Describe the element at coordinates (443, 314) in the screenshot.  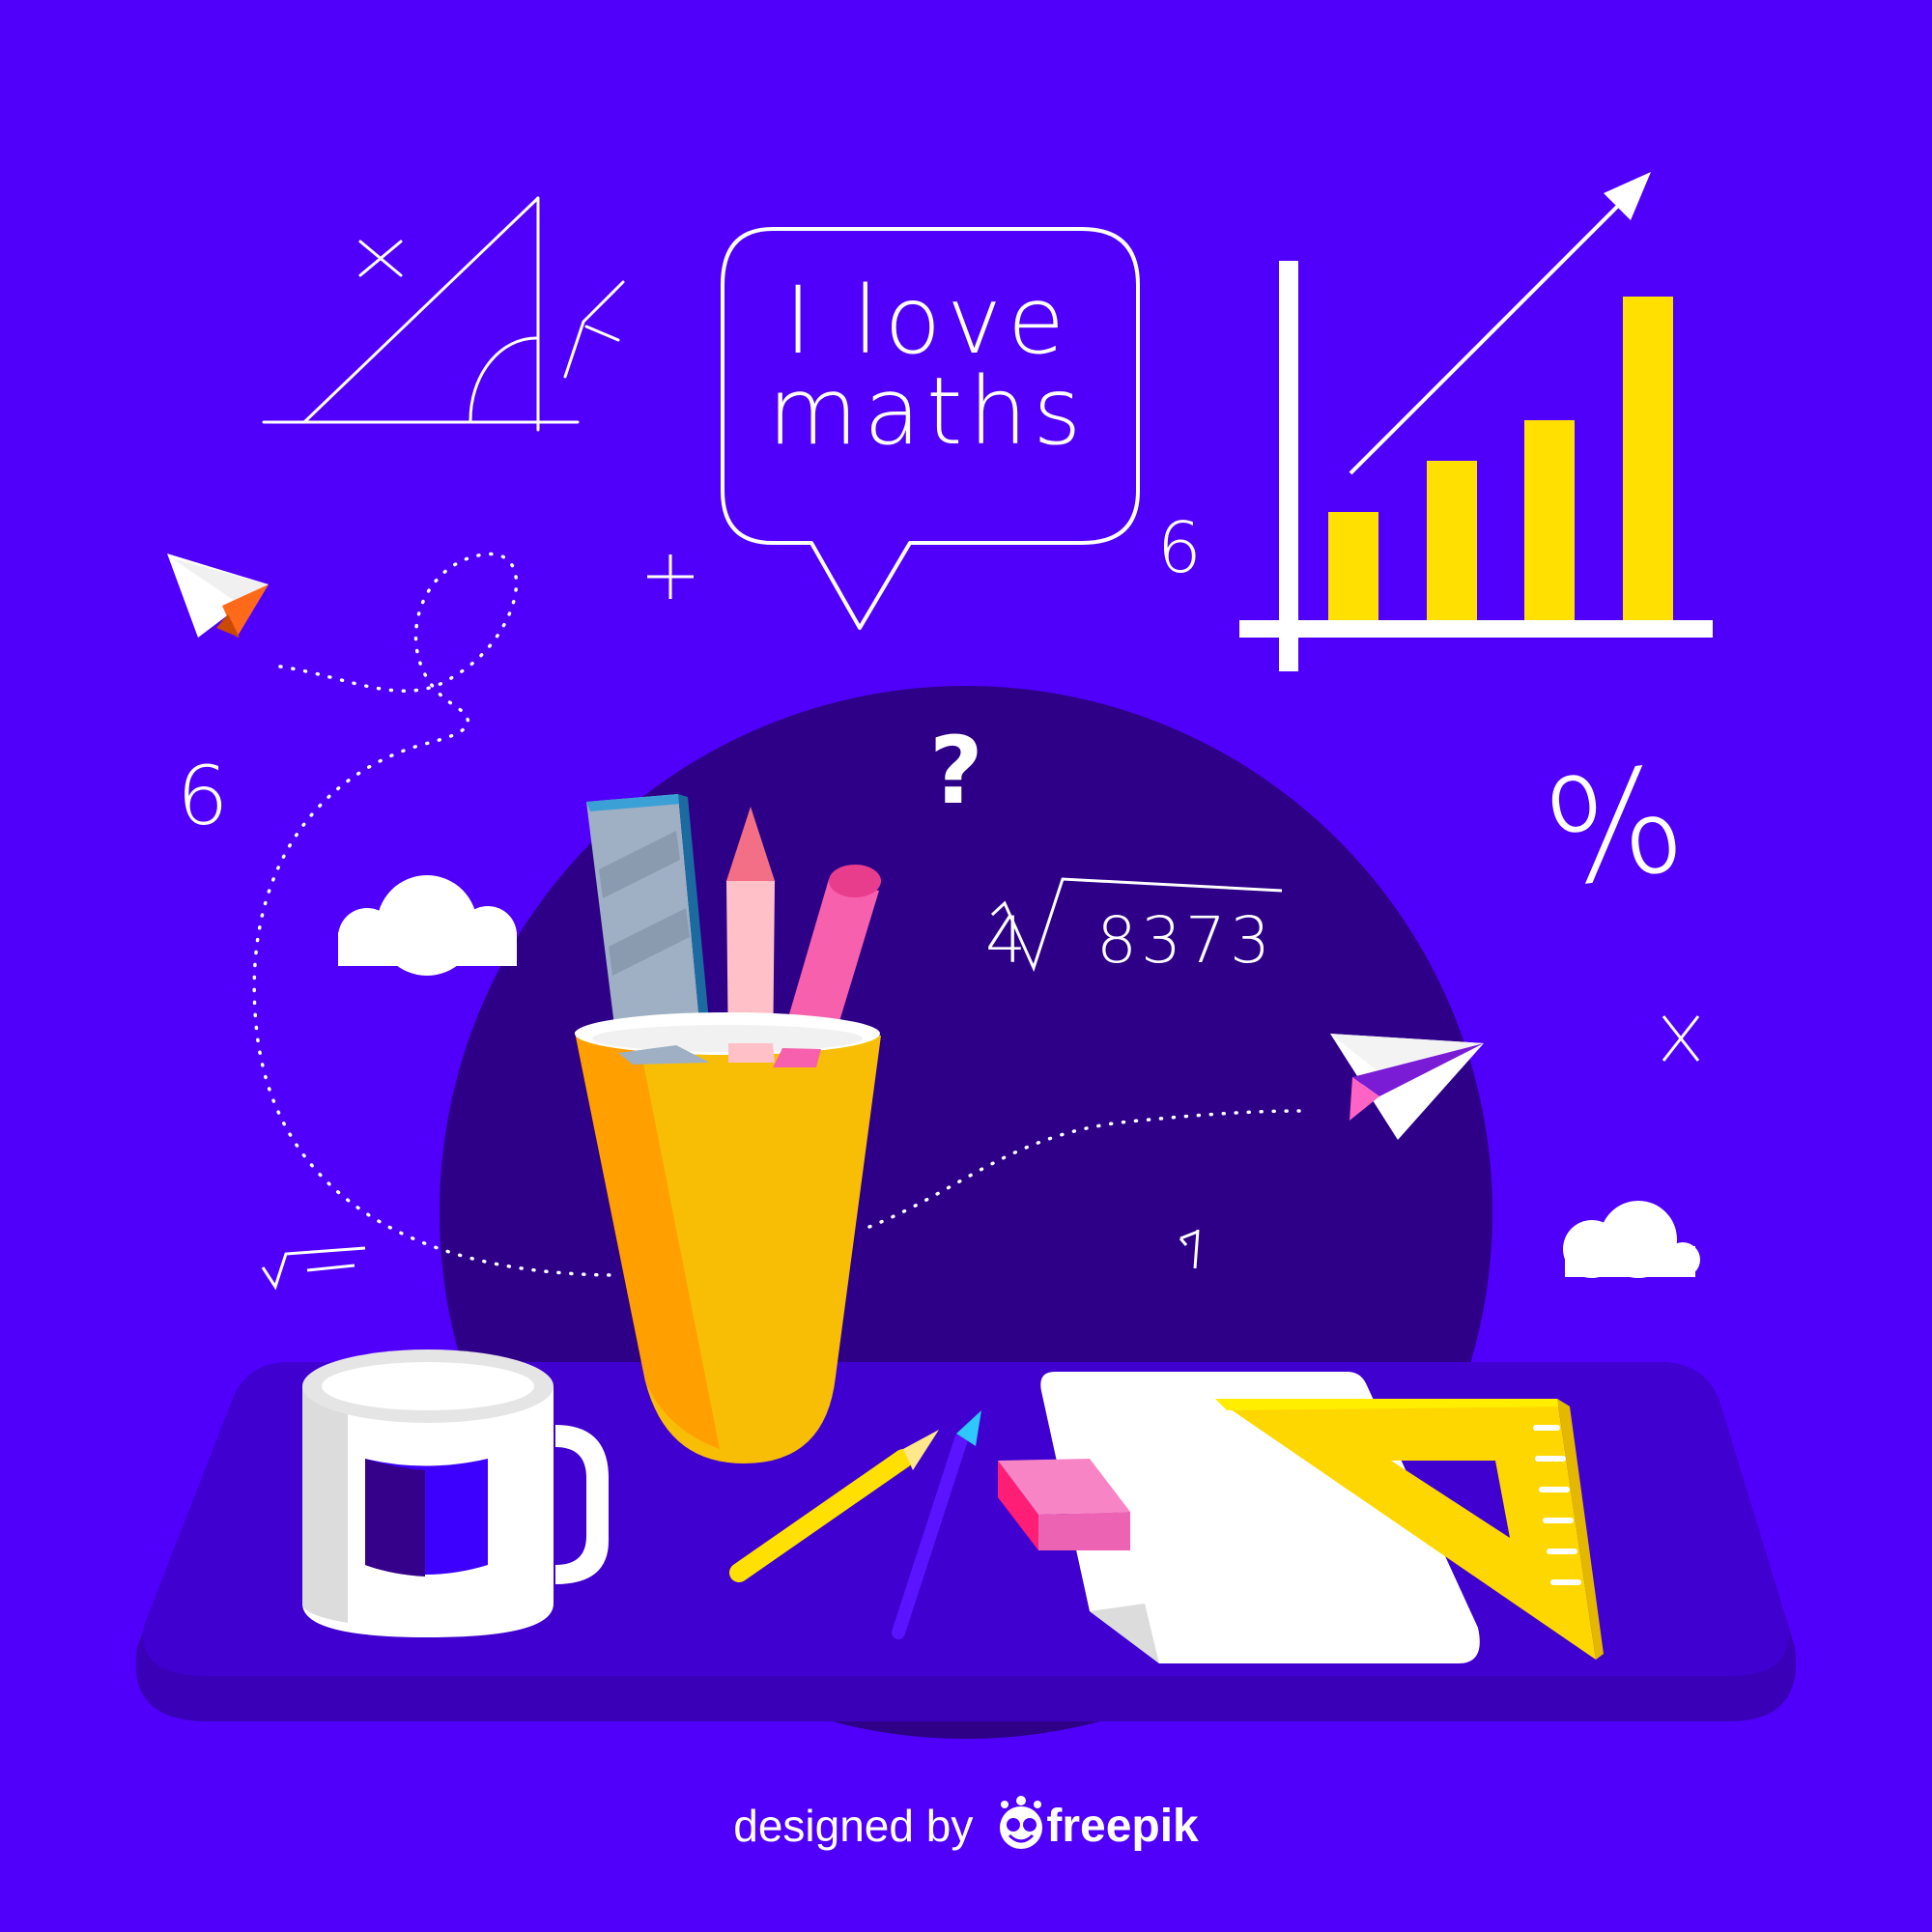
I see `triangle-sketch-icon` at that location.